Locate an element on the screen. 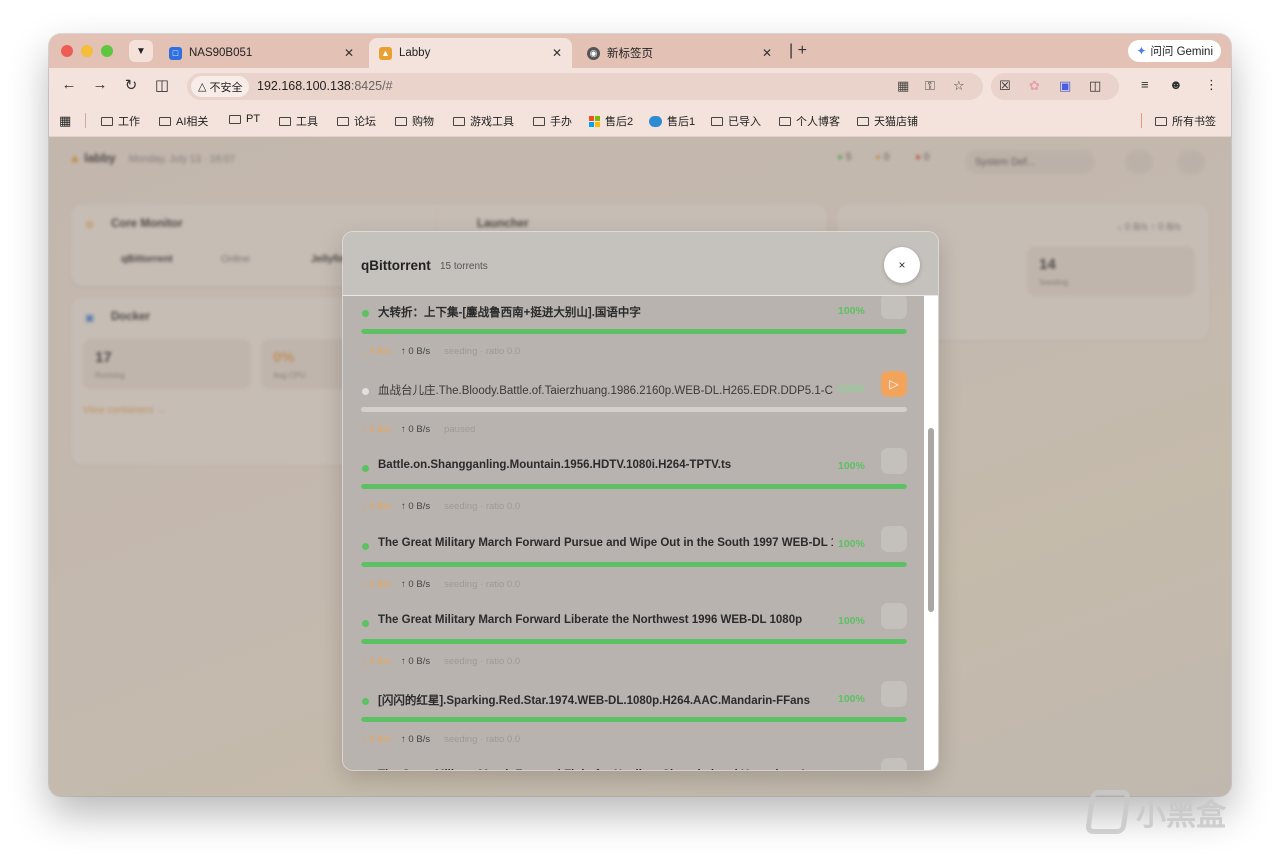 This screenshot has width=1280, height=860. pink-extension-icon: ✿ is located at coordinates (1034, 86).